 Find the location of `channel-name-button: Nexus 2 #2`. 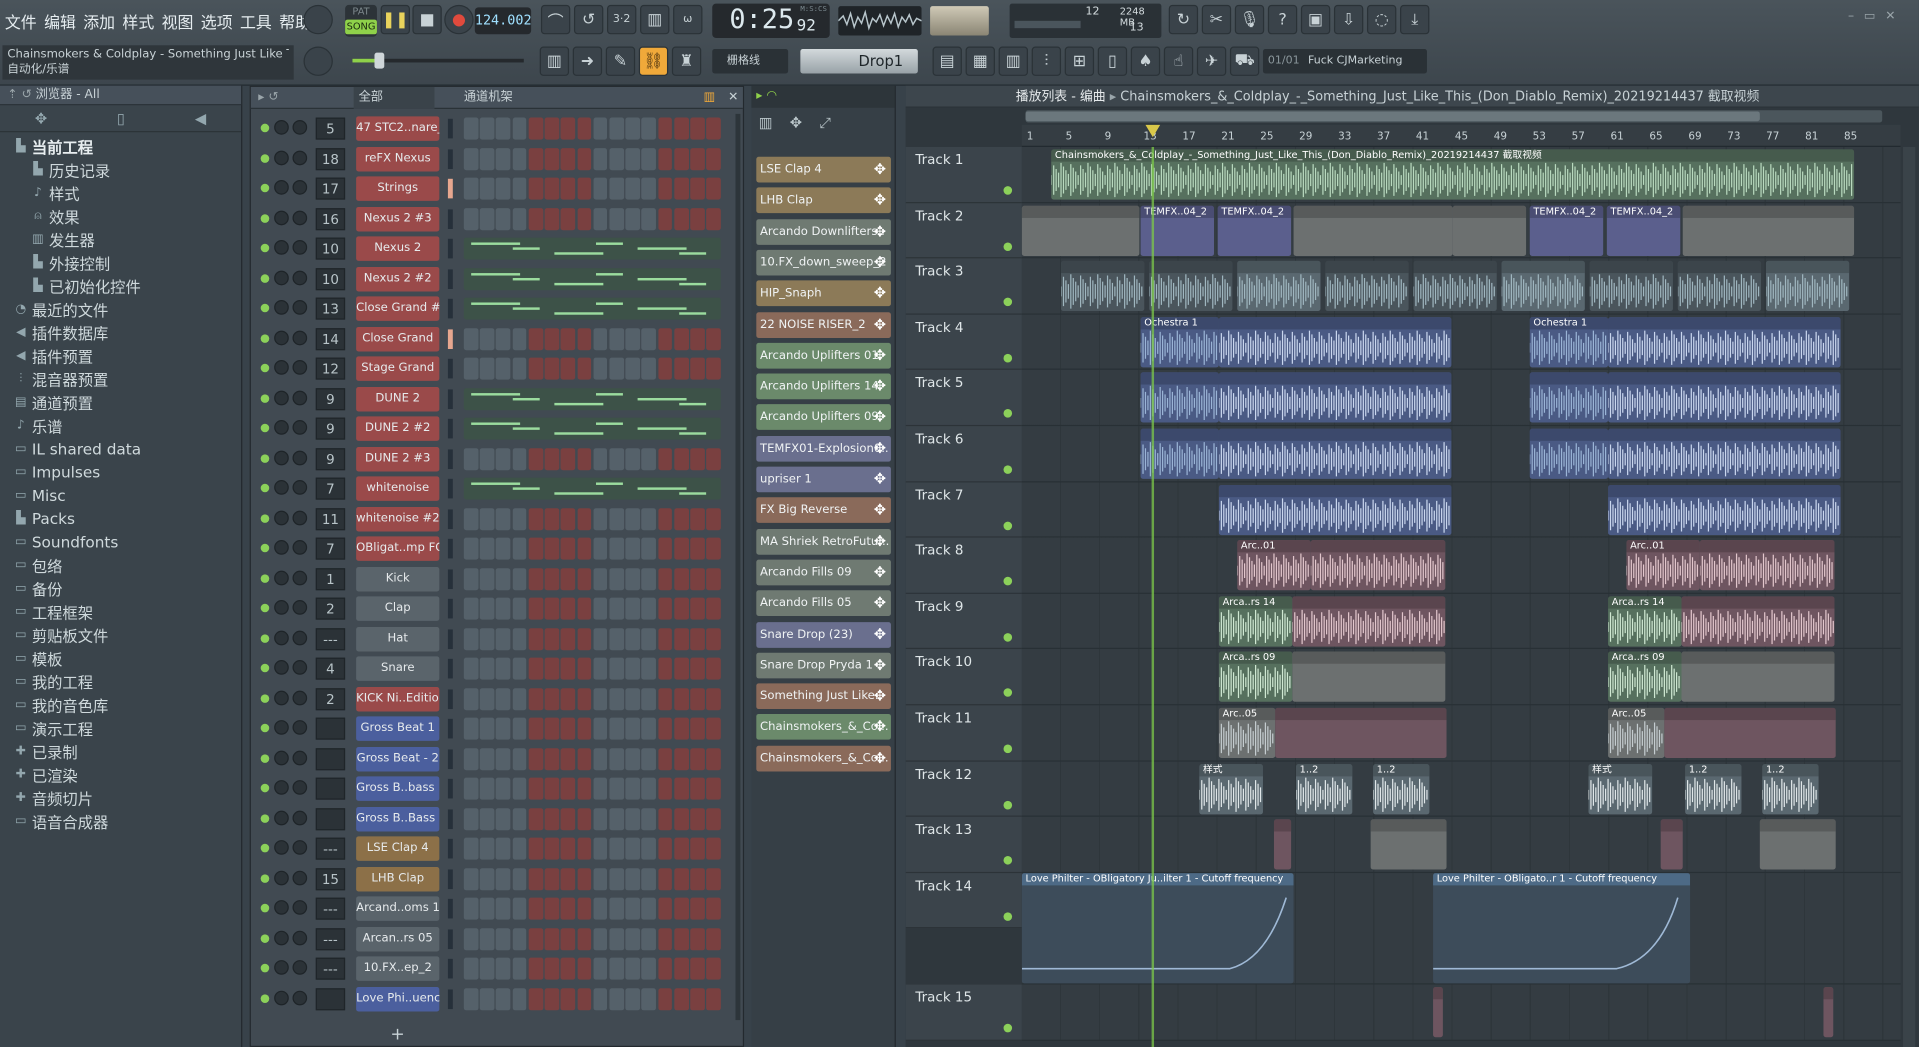

channel-name-button: Nexus 2 #2 is located at coordinates (398, 278).